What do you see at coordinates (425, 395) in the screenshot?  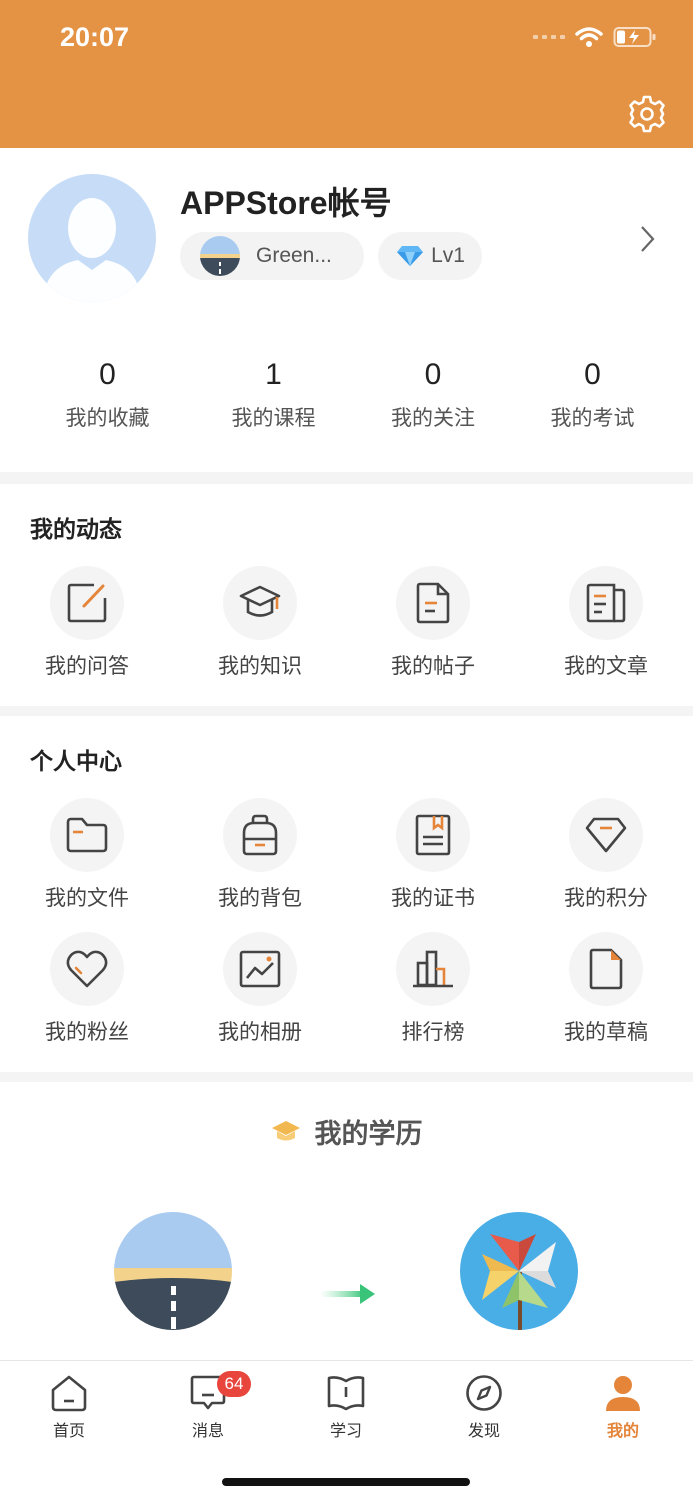 I see `stat-following: 0 我的关注` at bounding box center [425, 395].